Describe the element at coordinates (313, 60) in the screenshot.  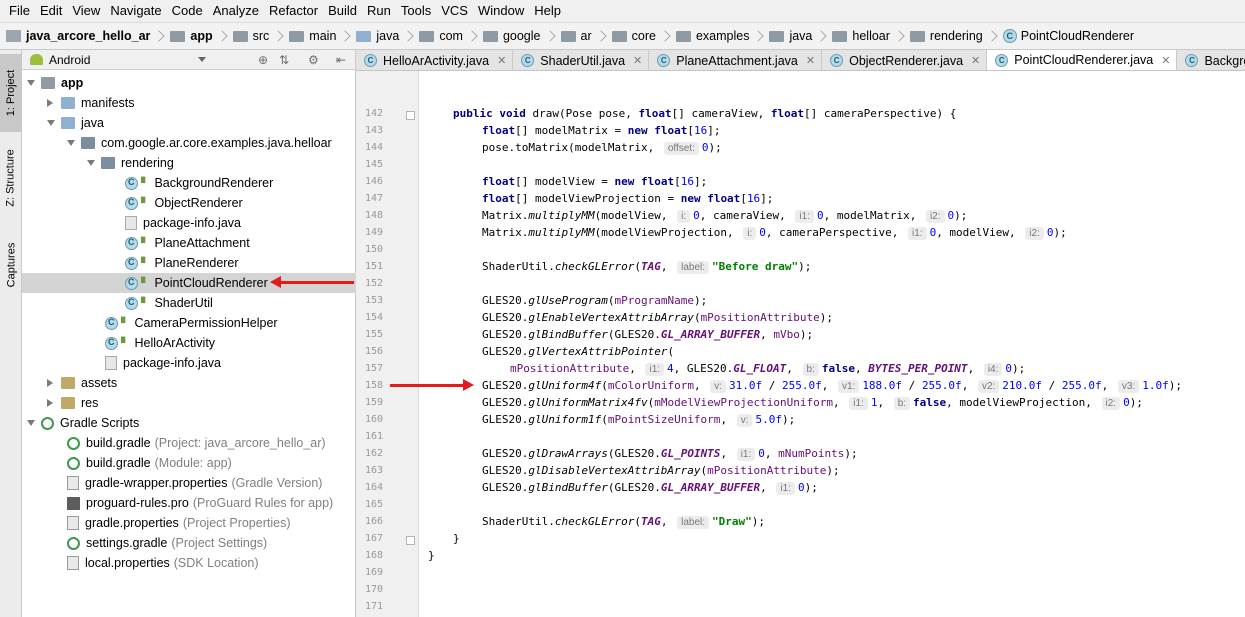
I see `gear-icon: ⚙` at that location.